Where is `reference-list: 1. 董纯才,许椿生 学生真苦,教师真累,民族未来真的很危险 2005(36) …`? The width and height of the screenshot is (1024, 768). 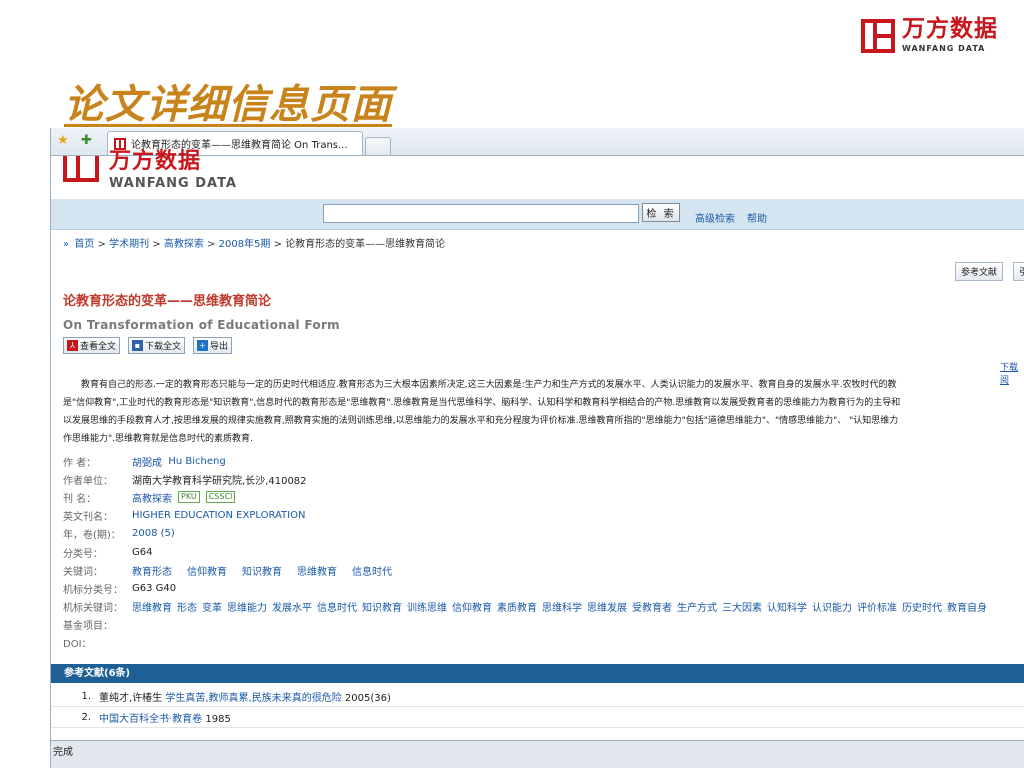 reference-list: 1. 董纯才,许椿生 学生真苦,教师真累,民族未来真的很危险 2005(36) … is located at coordinates (537, 707).